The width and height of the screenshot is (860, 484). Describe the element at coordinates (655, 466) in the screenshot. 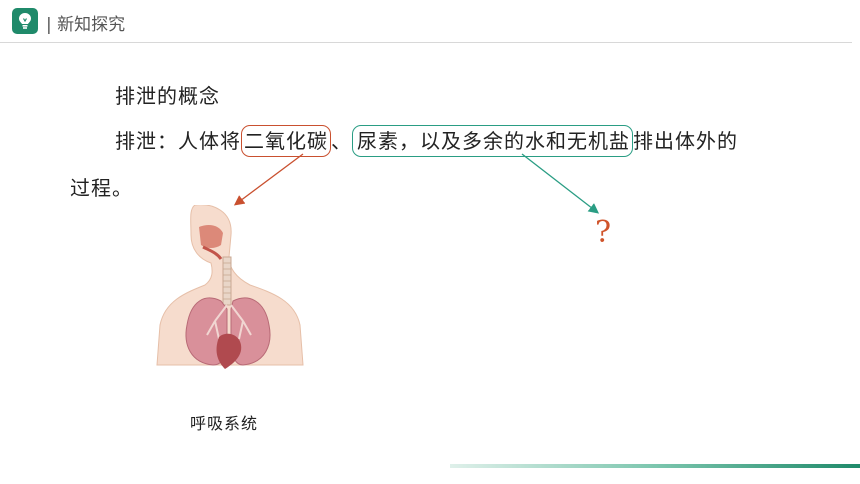

I see `bottom-gradient-bar` at that location.